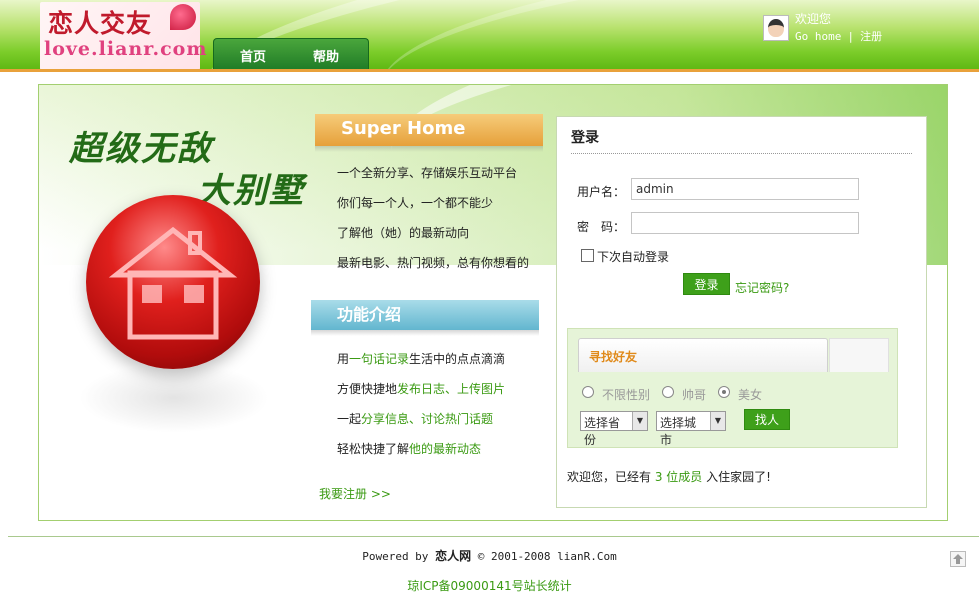 Image resolution: width=979 pixels, height=608 pixels. Describe the element at coordinates (733, 409) in the screenshot. I see `find-friend-form: 不限性别 帅哥 美女 选择省份 ▼ 选择城市 ▼ 找人` at that location.